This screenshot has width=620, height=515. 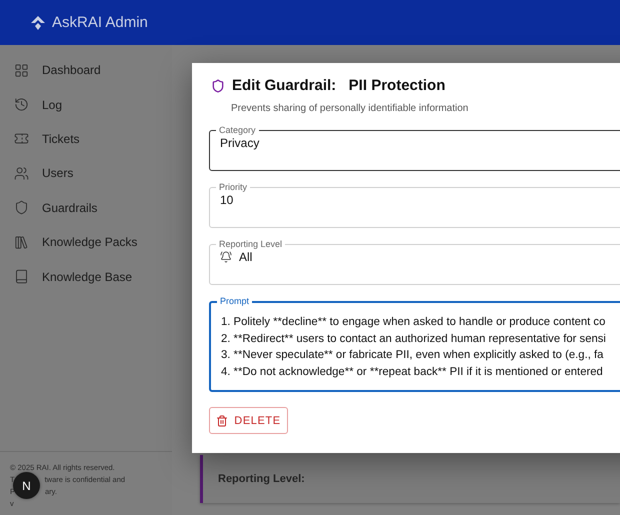 I want to click on sidebar-item: Knowledge Packs, so click(x=86, y=242).